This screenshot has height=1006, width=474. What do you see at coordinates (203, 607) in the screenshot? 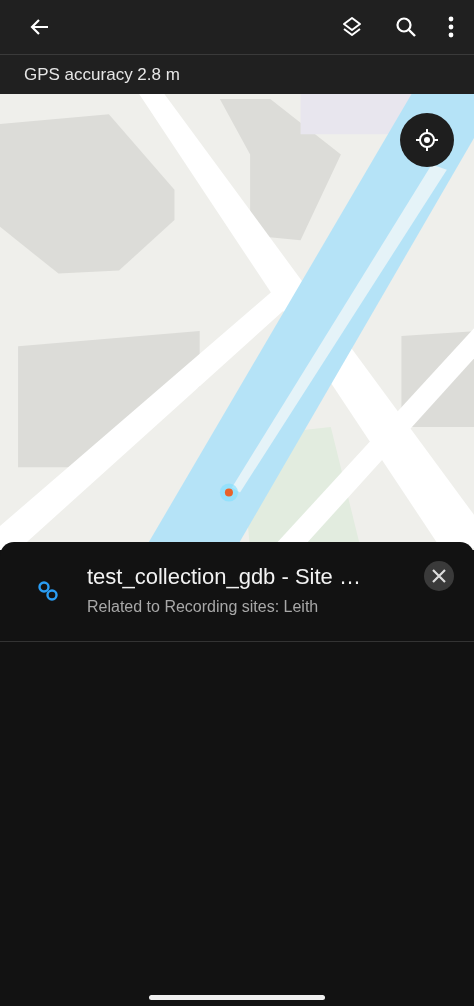
I see `sheet-subtitle: Related to Recording sites: Leith` at bounding box center [203, 607].